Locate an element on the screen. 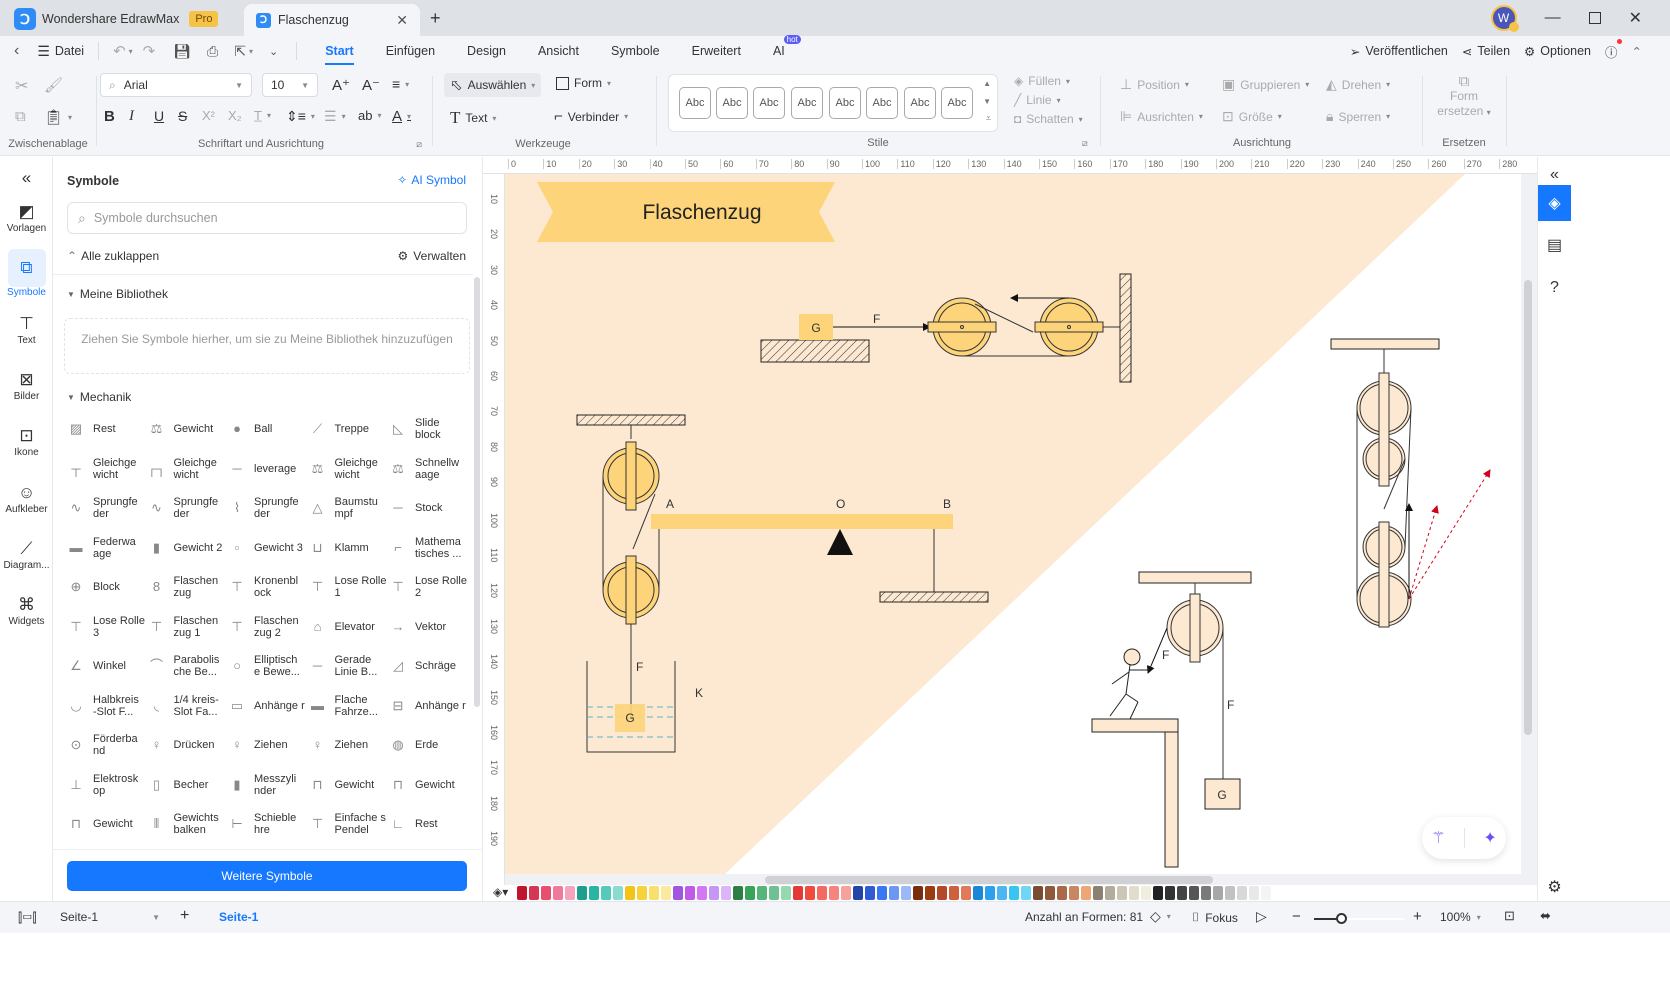  add-page-button: + is located at coordinates (184, 916).